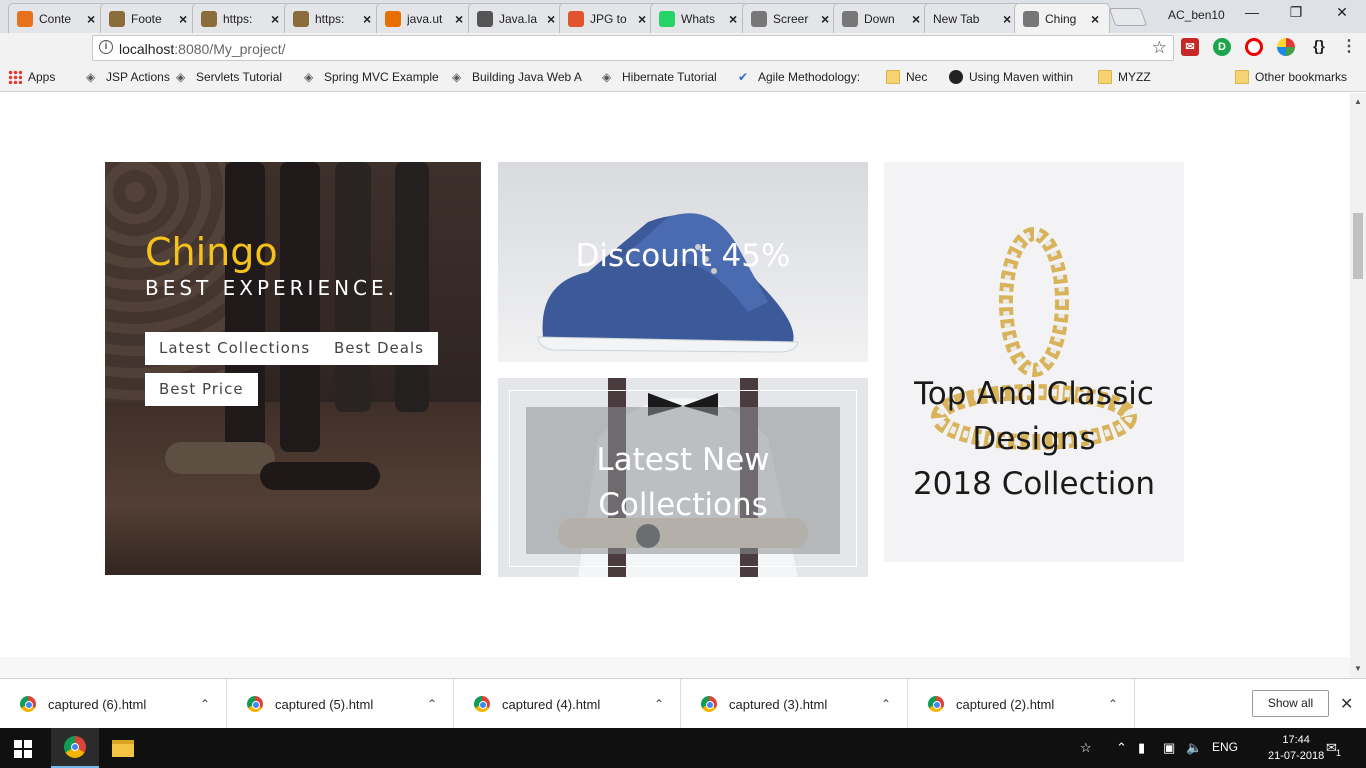  I want to click on clock-date: 21-07-2018, so click(1296, 756).